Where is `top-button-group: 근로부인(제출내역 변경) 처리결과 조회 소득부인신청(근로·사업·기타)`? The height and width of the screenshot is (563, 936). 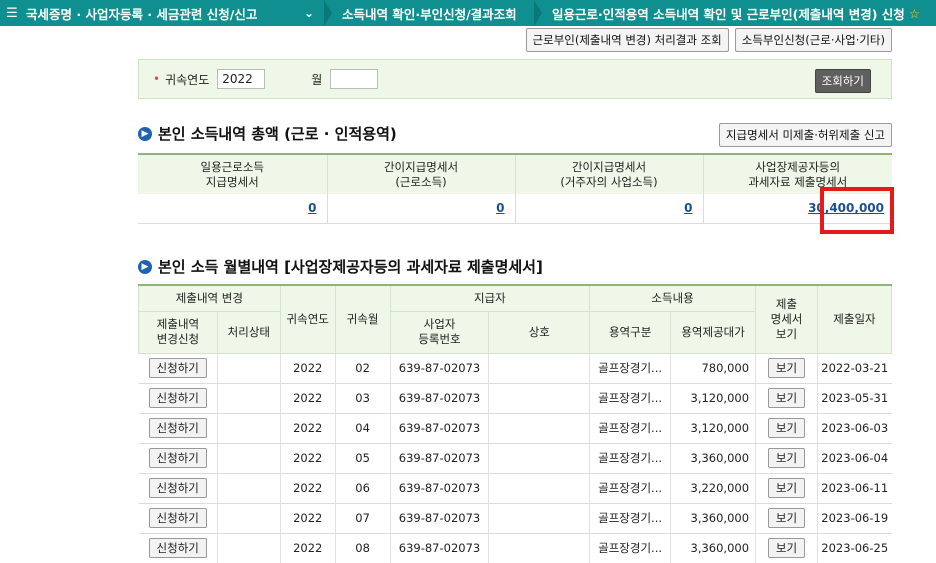 top-button-group: 근로부인(제출내역 변경) 처리결과 조회 소득부인신청(근로·사업·기타) is located at coordinates (708, 40).